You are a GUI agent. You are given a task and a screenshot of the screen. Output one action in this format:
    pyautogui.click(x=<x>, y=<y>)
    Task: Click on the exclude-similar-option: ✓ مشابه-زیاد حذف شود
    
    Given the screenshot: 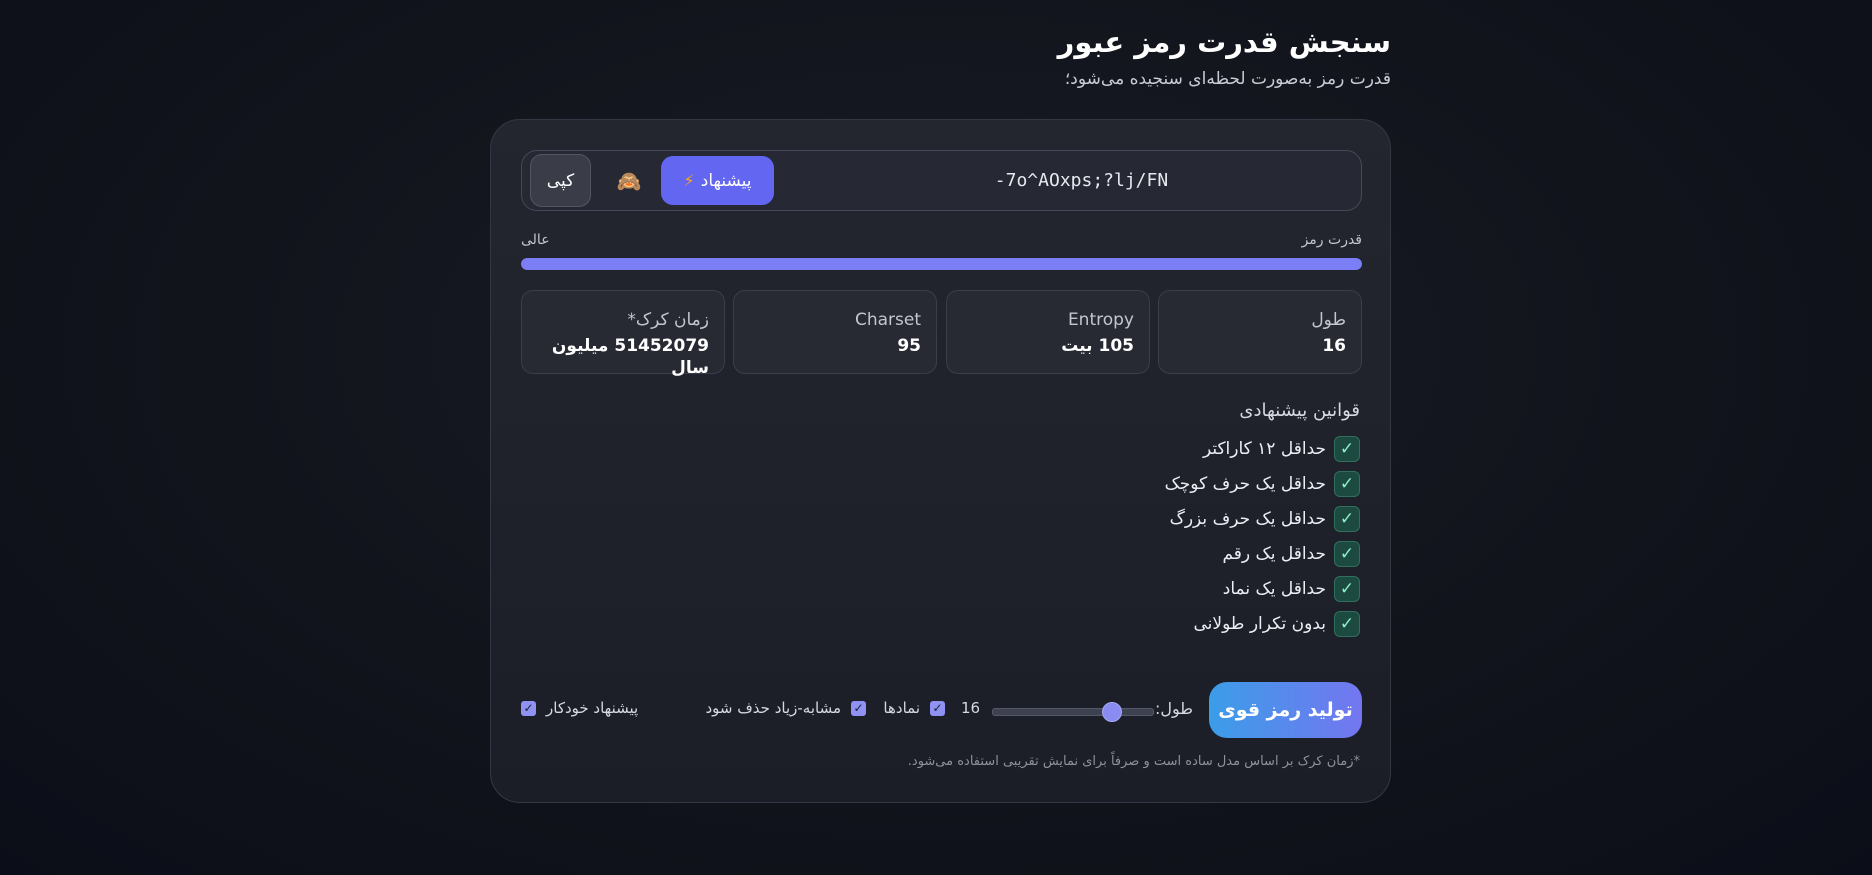 What is the action you would take?
    pyautogui.click(x=785, y=708)
    